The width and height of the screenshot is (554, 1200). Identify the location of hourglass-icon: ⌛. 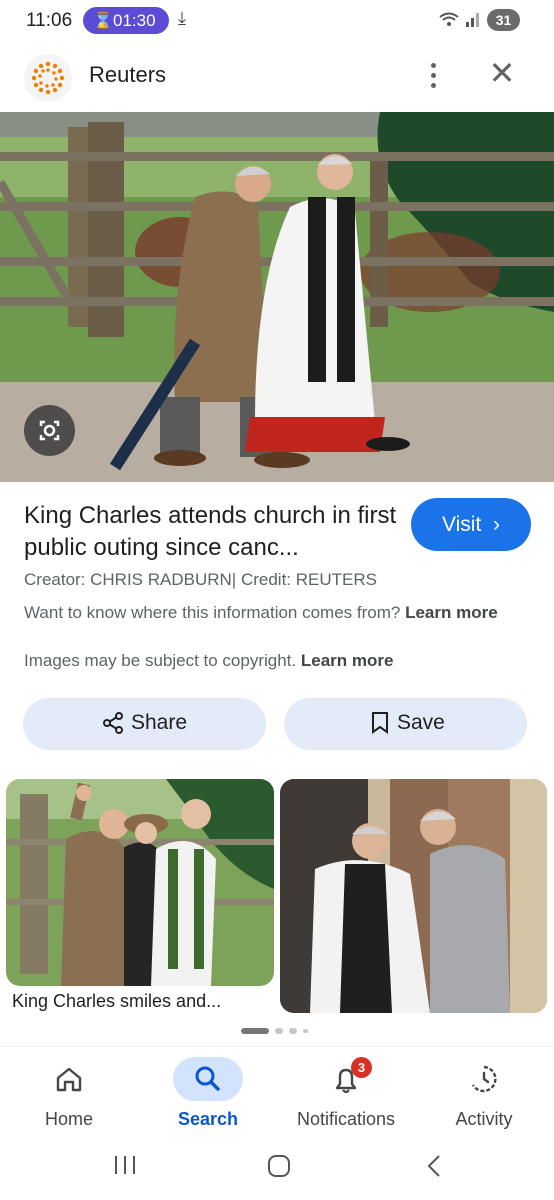
(103, 21).